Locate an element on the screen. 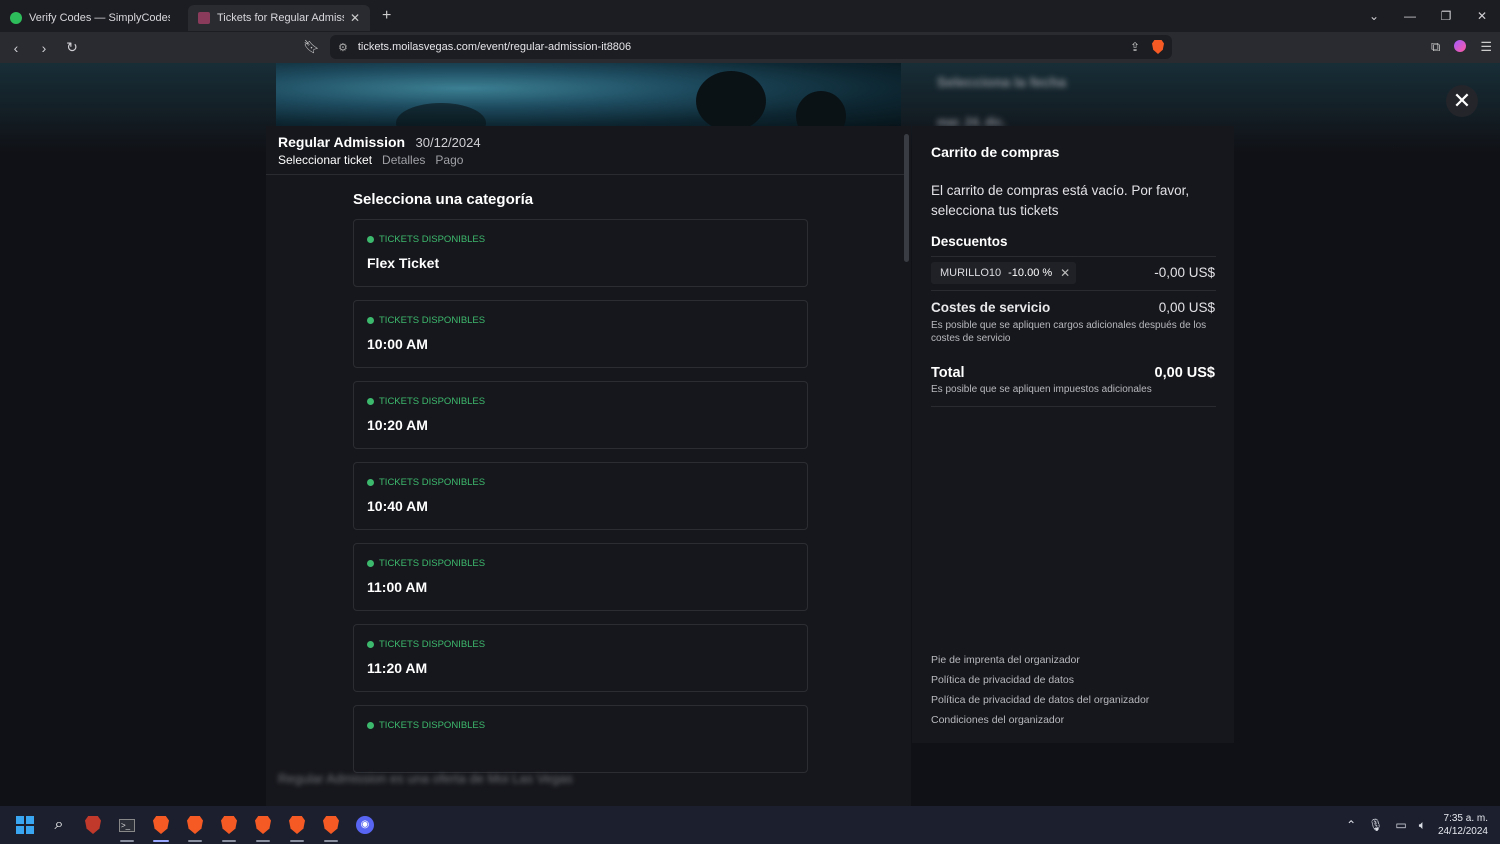 The width and height of the screenshot is (1500, 844). total-title: Total is located at coordinates (948, 373).